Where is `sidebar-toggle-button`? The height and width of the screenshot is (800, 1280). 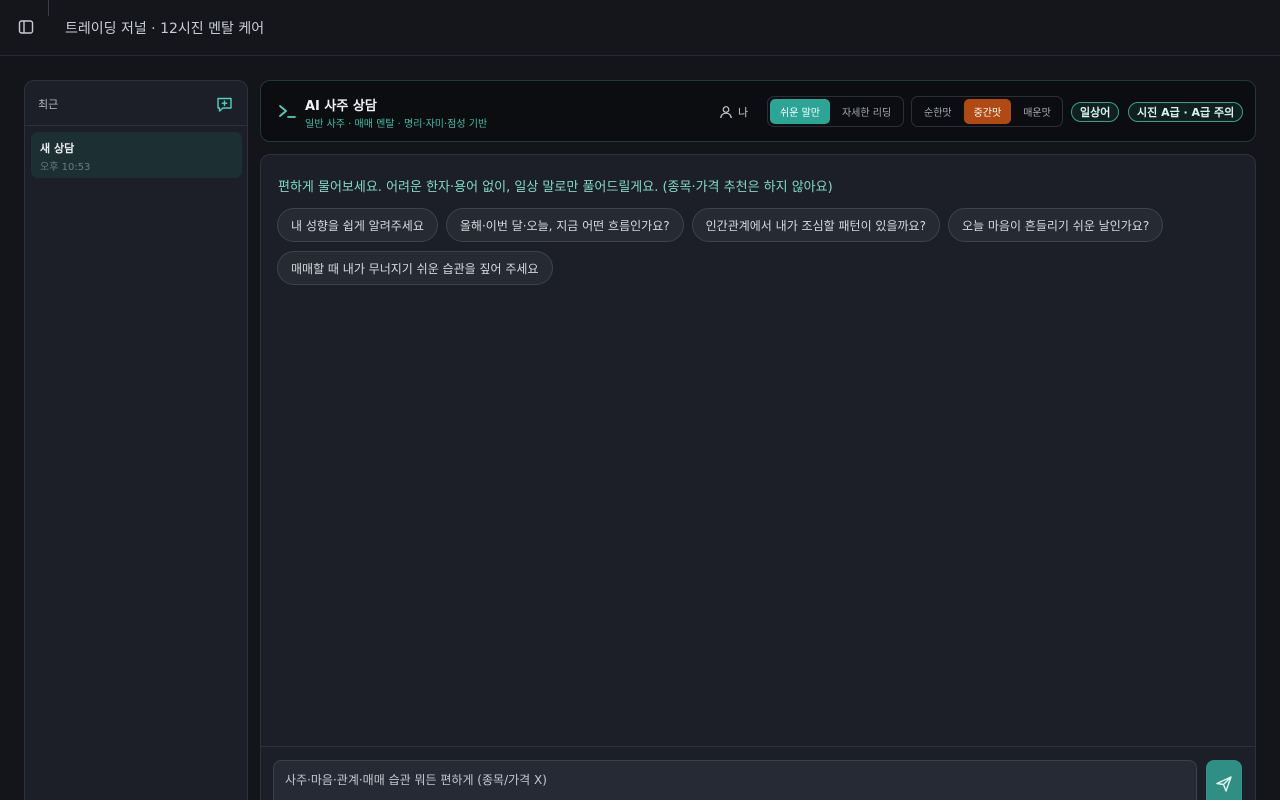 sidebar-toggle-button is located at coordinates (26, 27).